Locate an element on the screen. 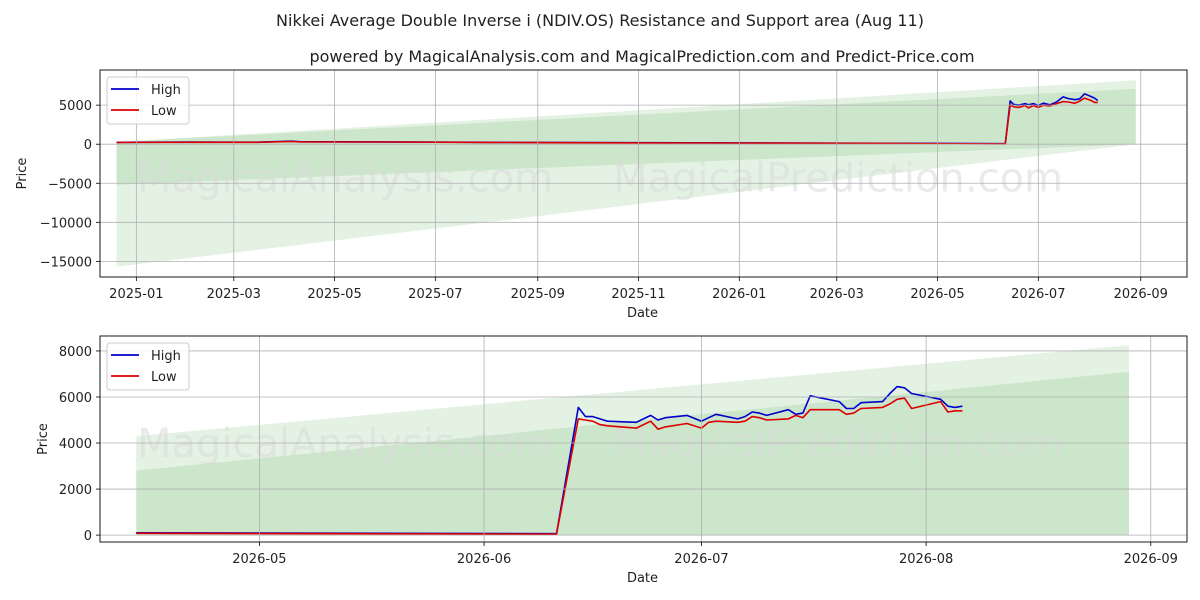 The image size is (1200, 600). y-tick-label: 5000 is located at coordinates (75, 106).